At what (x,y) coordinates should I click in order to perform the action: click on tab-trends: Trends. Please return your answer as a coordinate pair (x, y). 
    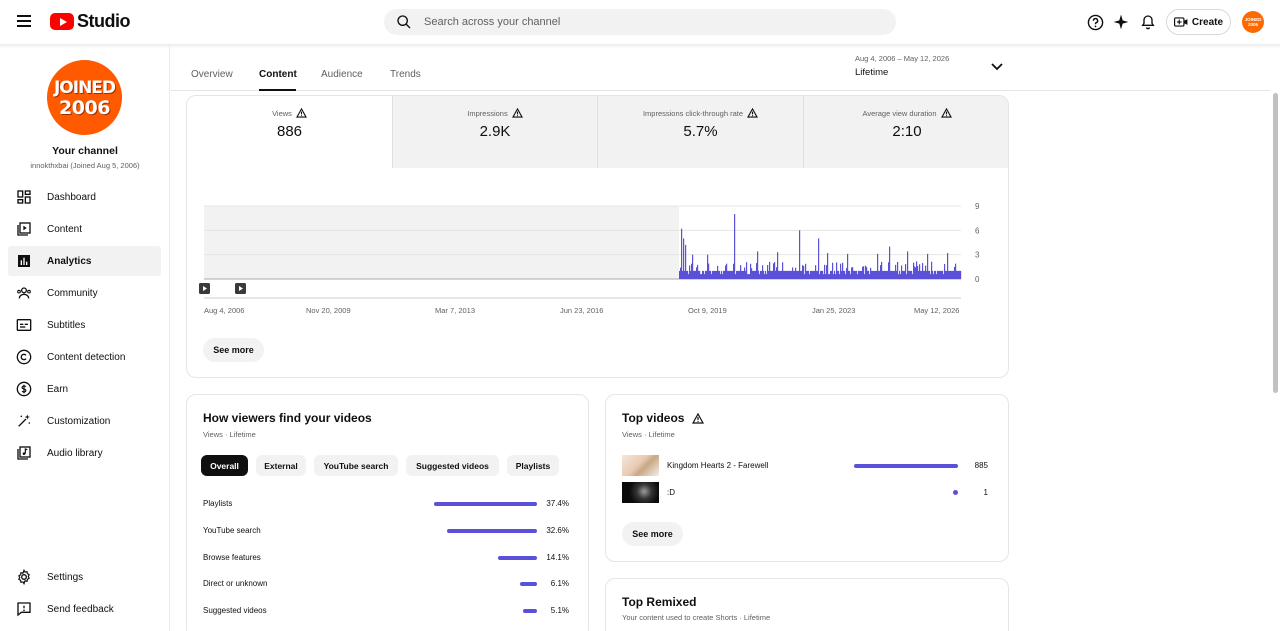
    Looking at the image, I should click on (405, 74).